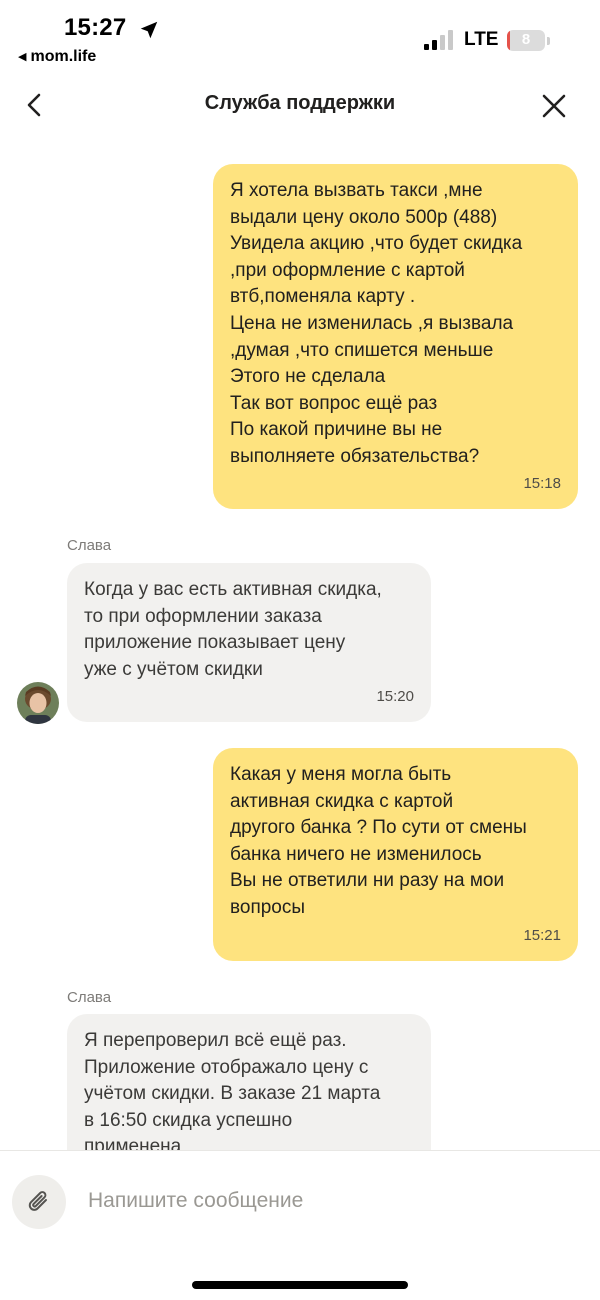 This screenshot has height=1300, width=600. What do you see at coordinates (481, 39) in the screenshot?
I see `network-type: LTE` at bounding box center [481, 39].